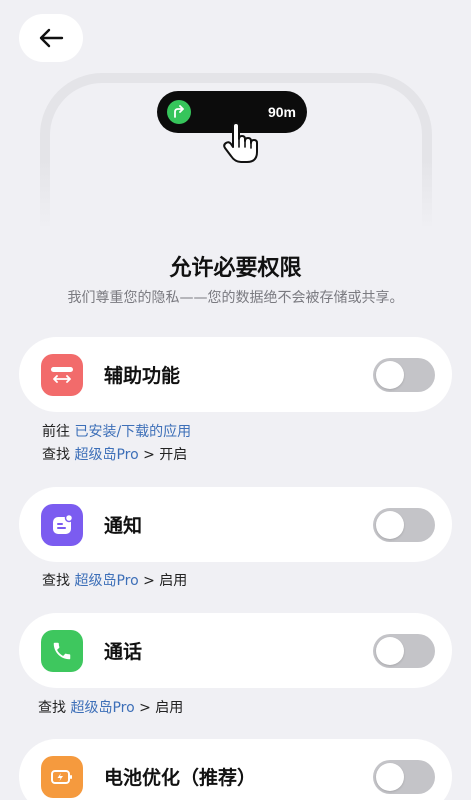 This screenshot has width=471, height=800. I want to click on battery-toggle, so click(404, 776).